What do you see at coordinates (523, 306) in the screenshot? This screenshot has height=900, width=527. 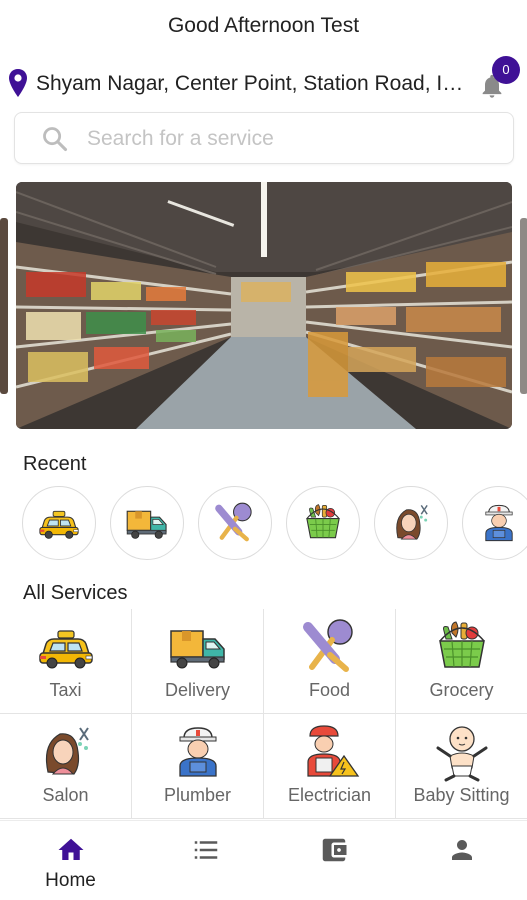 I see `carousel-next-slide` at bounding box center [523, 306].